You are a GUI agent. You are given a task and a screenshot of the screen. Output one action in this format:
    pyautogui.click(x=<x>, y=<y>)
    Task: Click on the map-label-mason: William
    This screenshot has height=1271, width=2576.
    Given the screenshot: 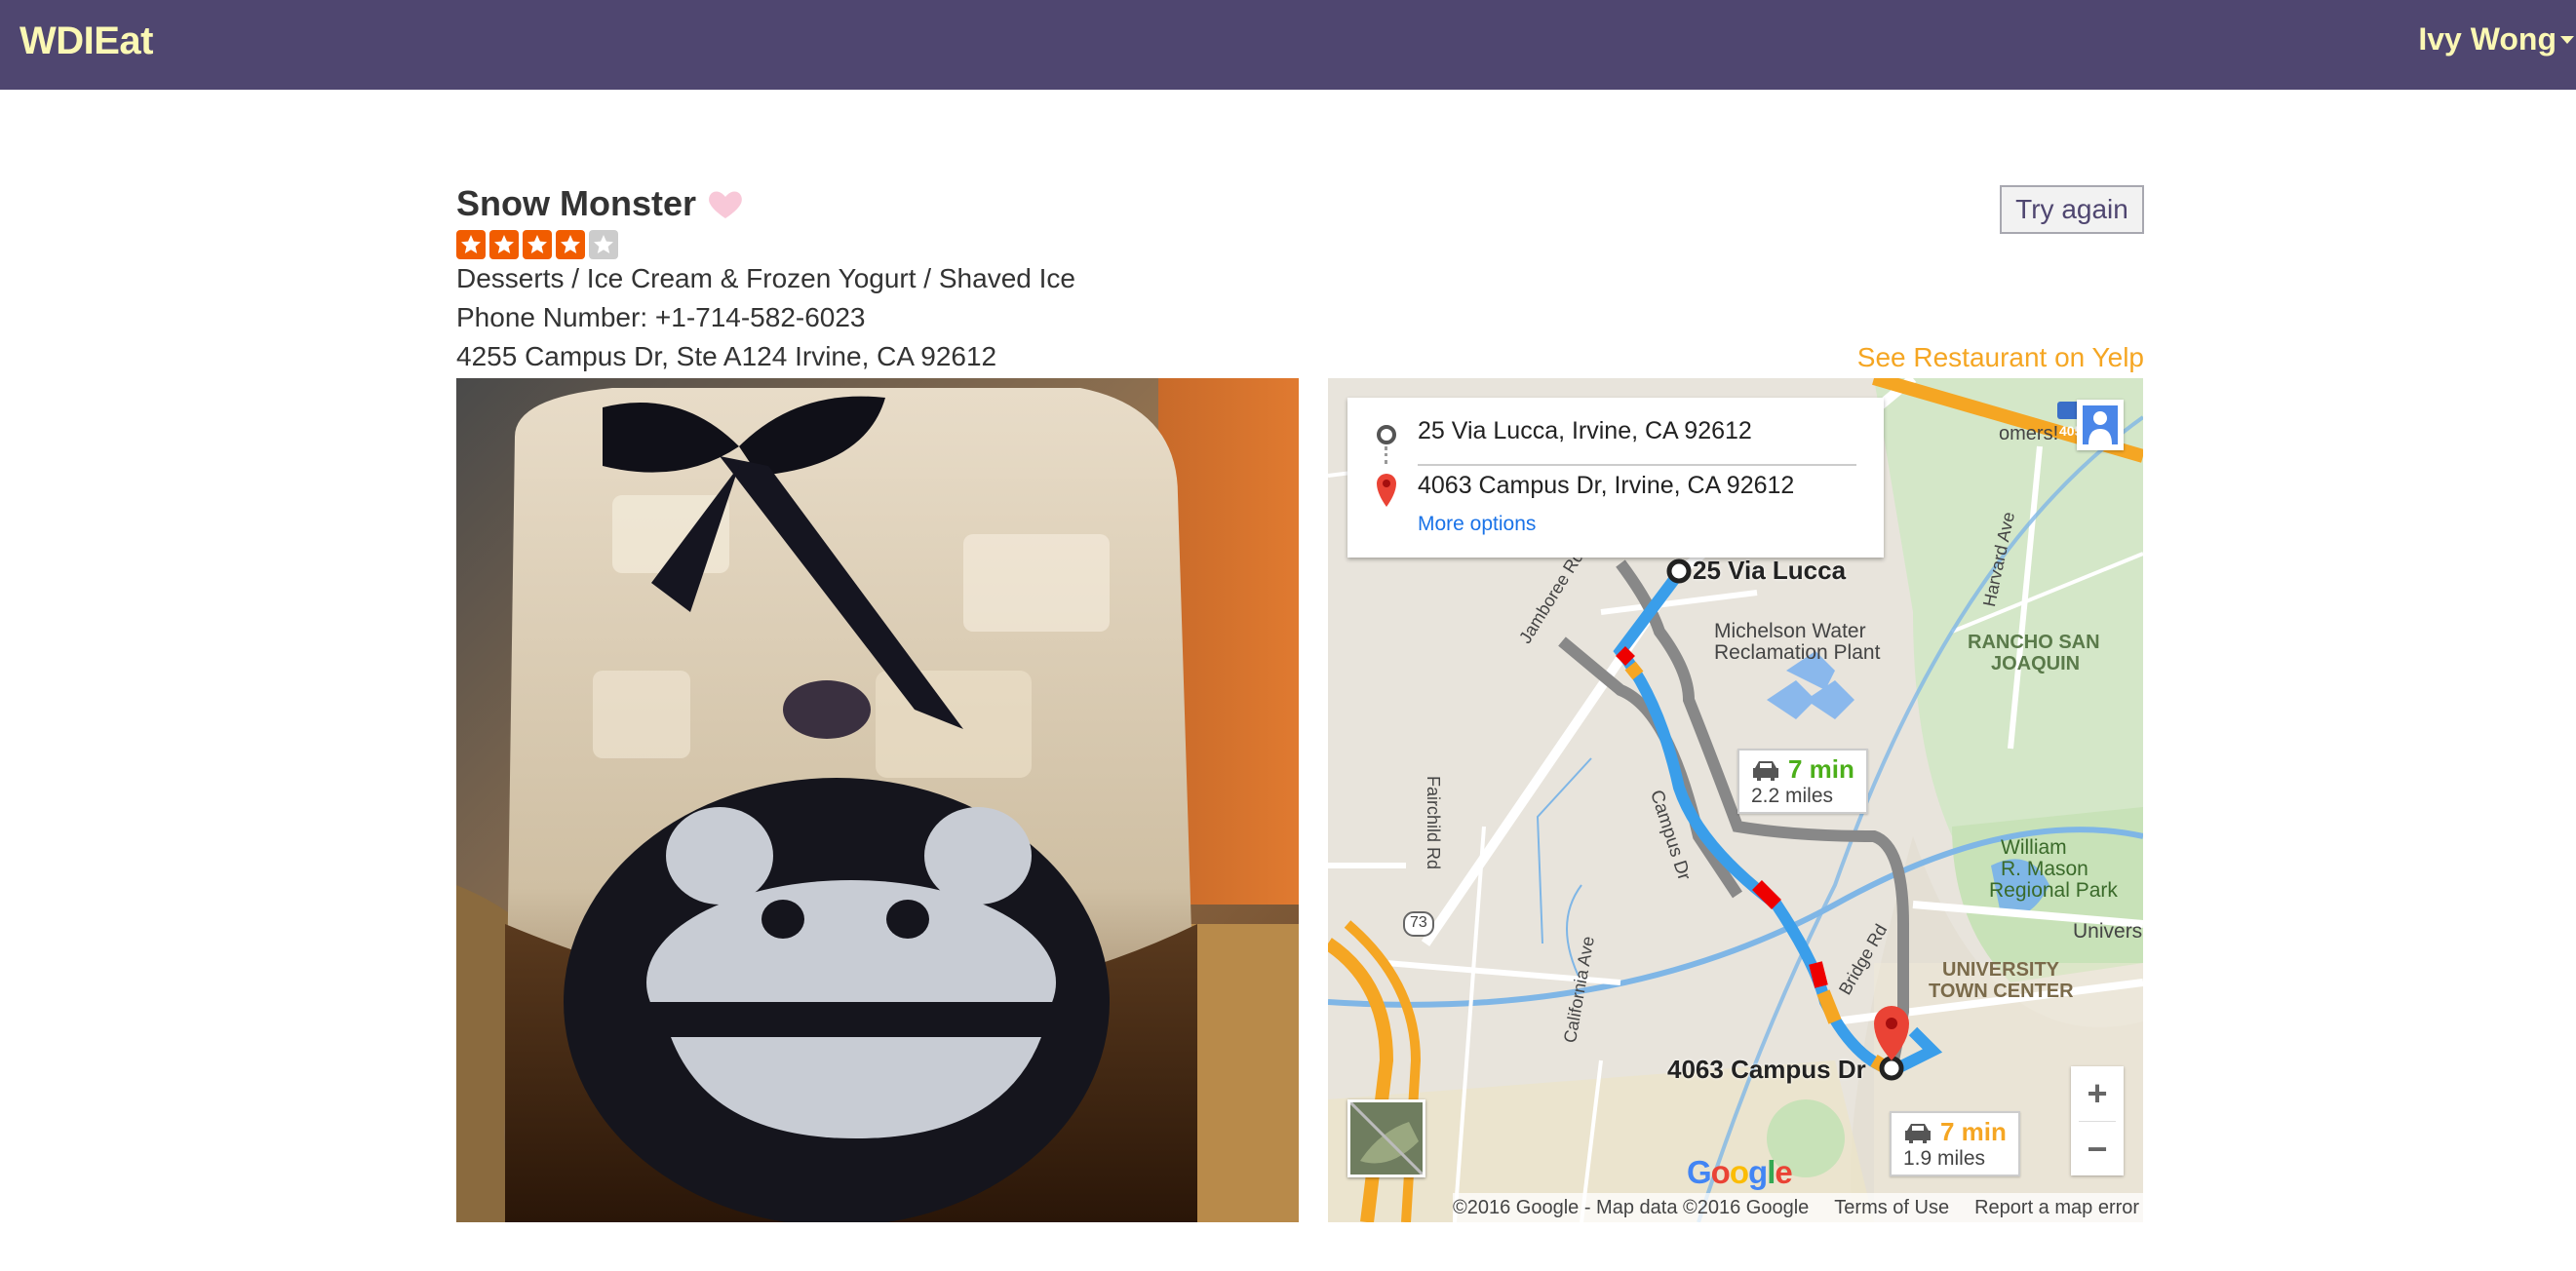 What is the action you would take?
    pyautogui.click(x=2034, y=847)
    